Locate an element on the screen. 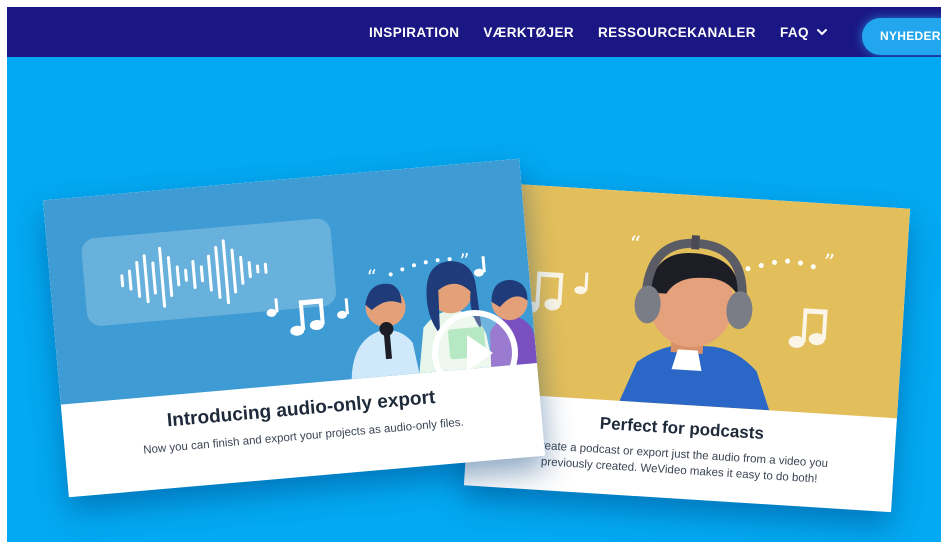 Image resolution: width=941 pixels, height=548 pixels. nav-item-faq: FAQ is located at coordinates (804, 32).